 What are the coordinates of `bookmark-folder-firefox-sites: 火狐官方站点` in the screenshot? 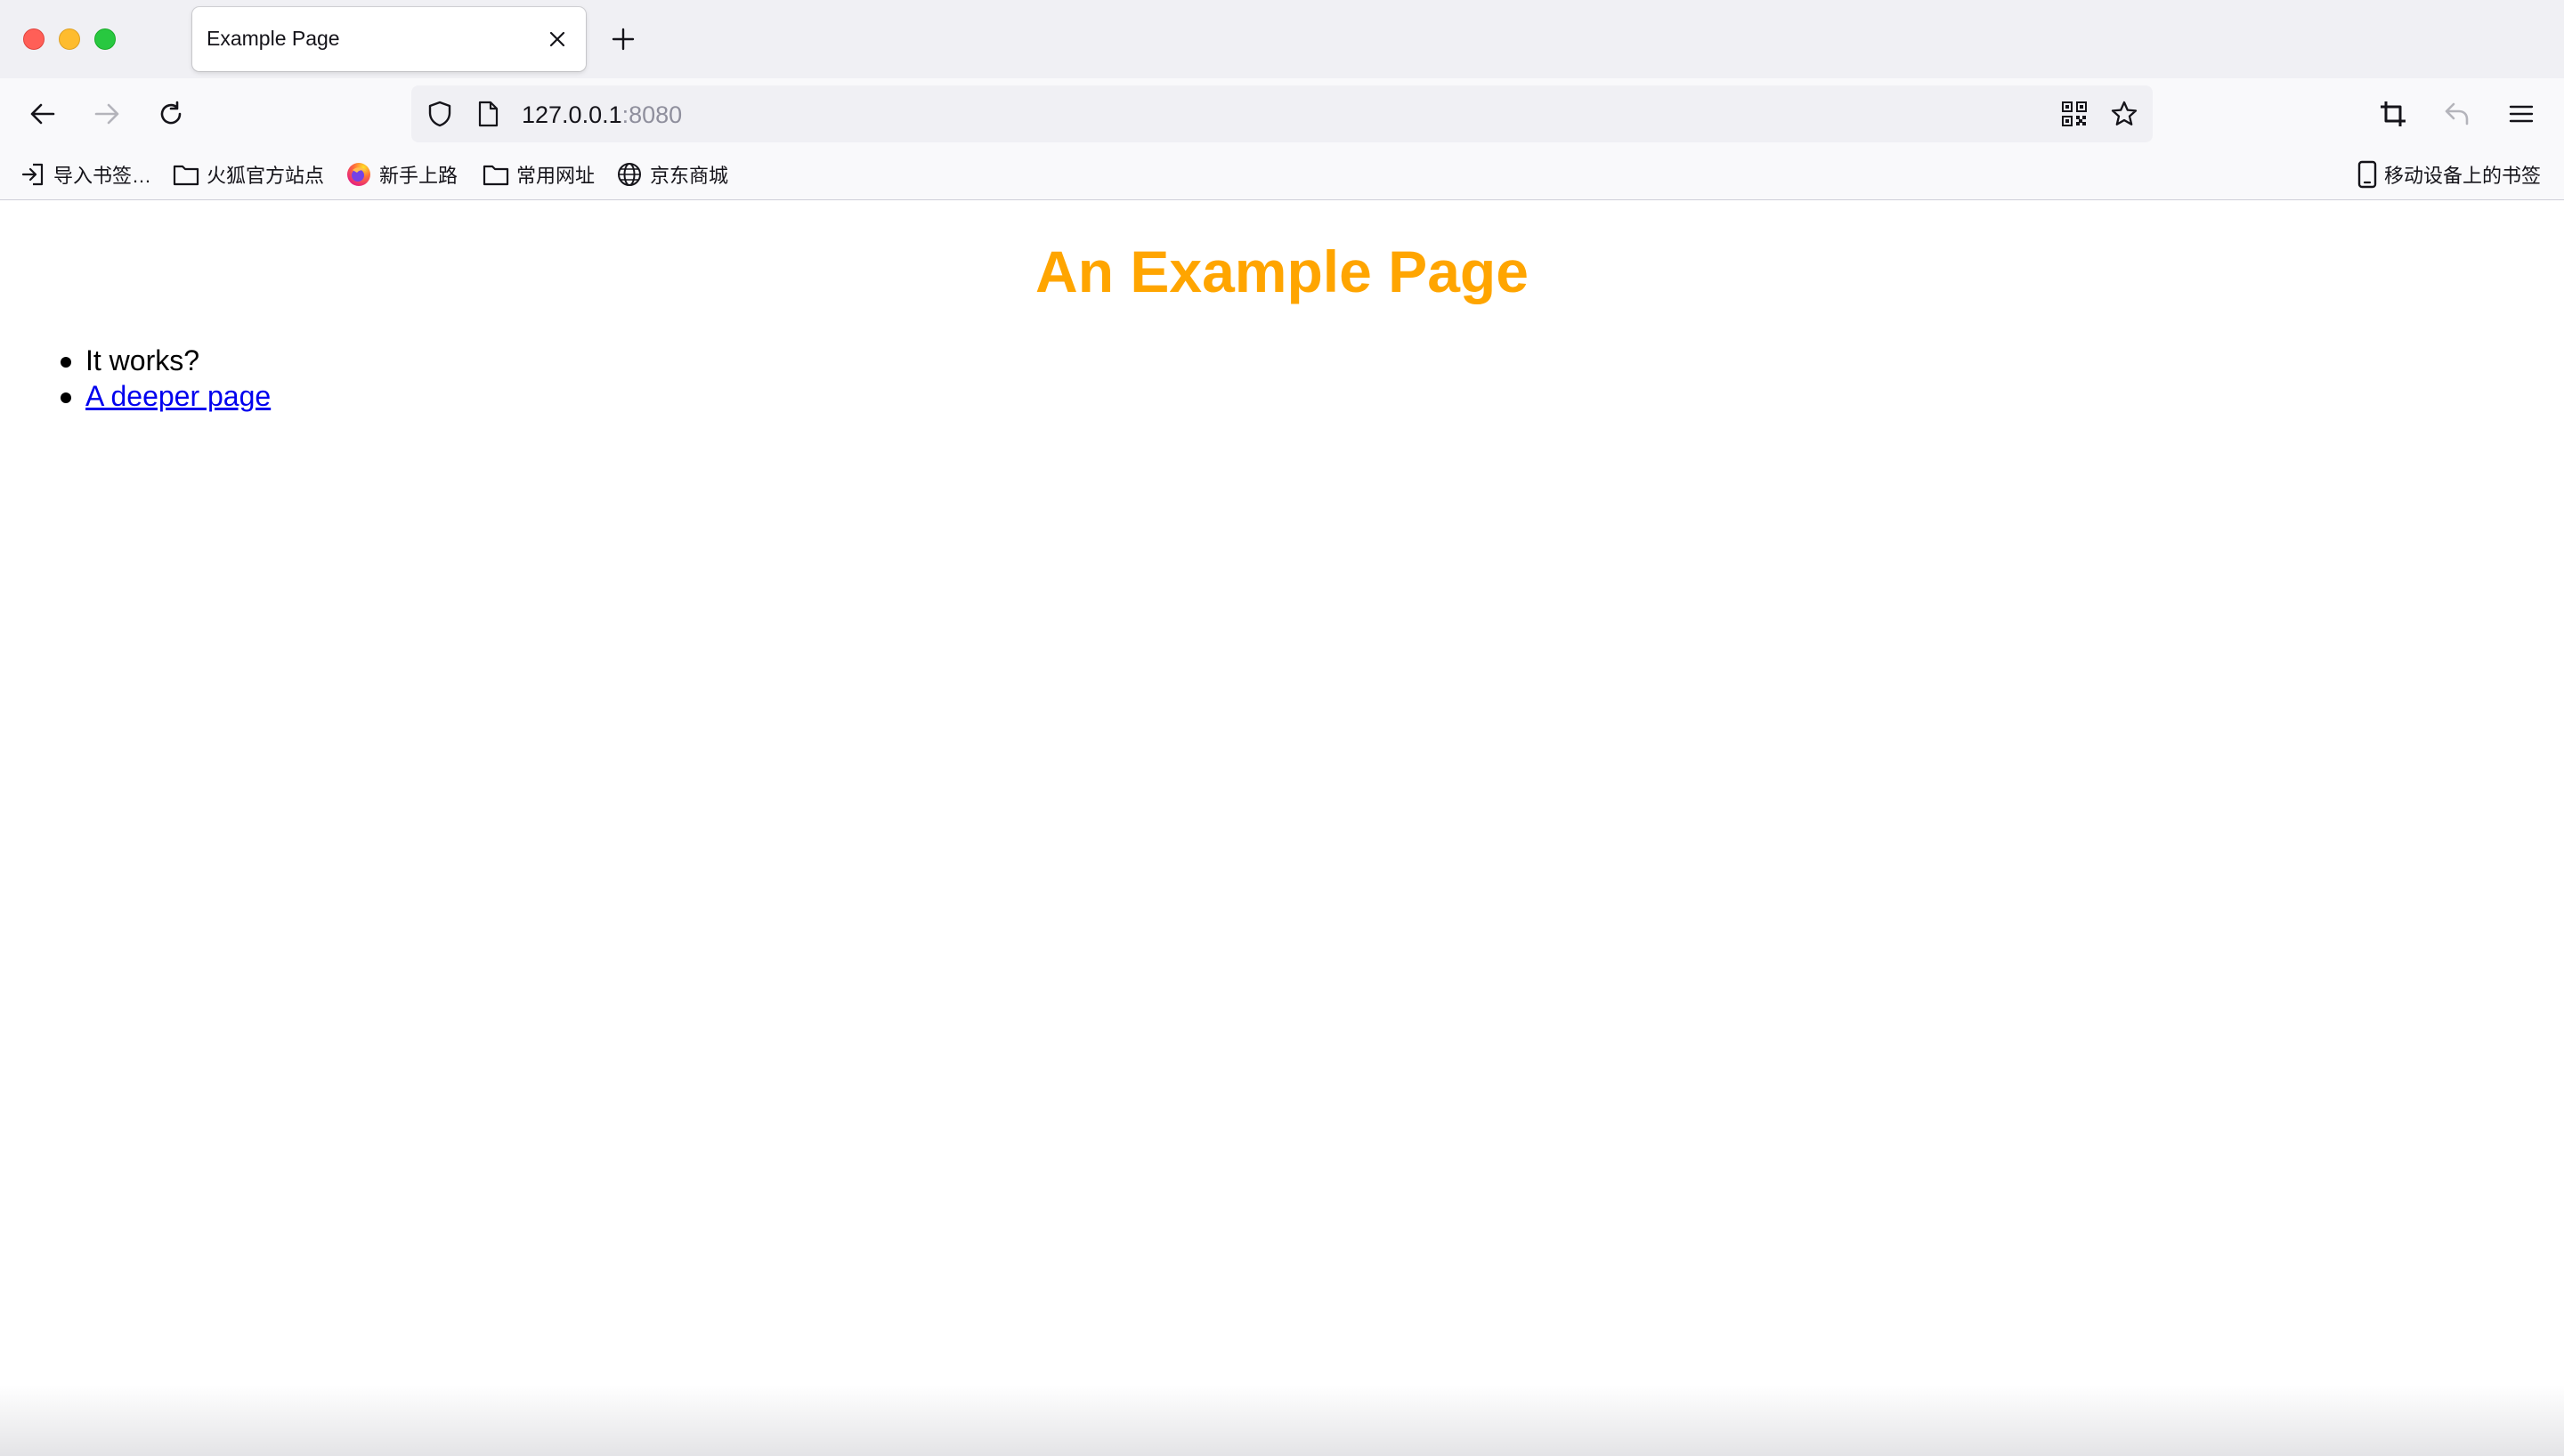 It's located at (248, 174).